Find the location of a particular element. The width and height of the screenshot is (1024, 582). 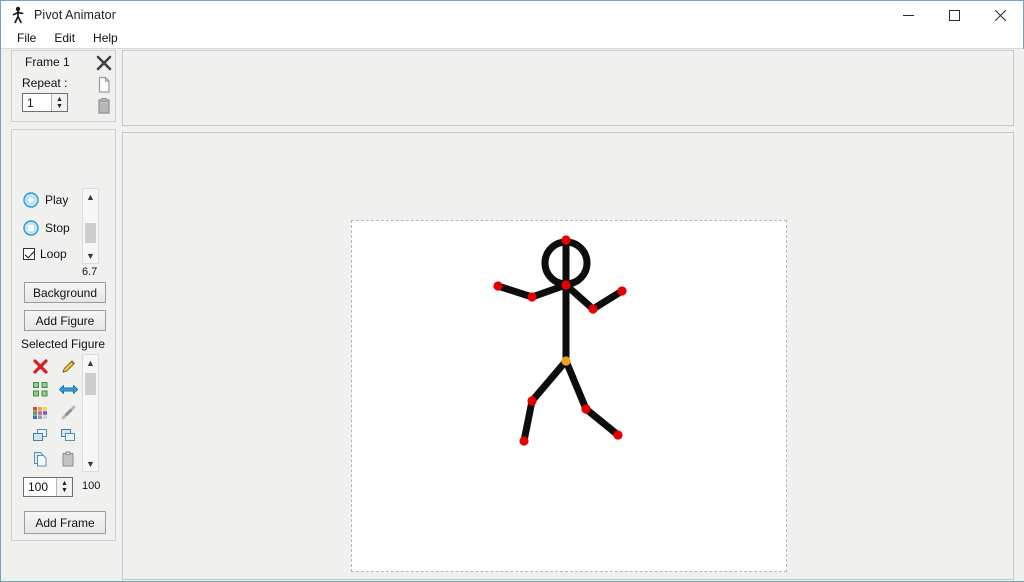

frame-panel: Frame 1 Repeat : ▲ ▼ is located at coordinates (63, 86).